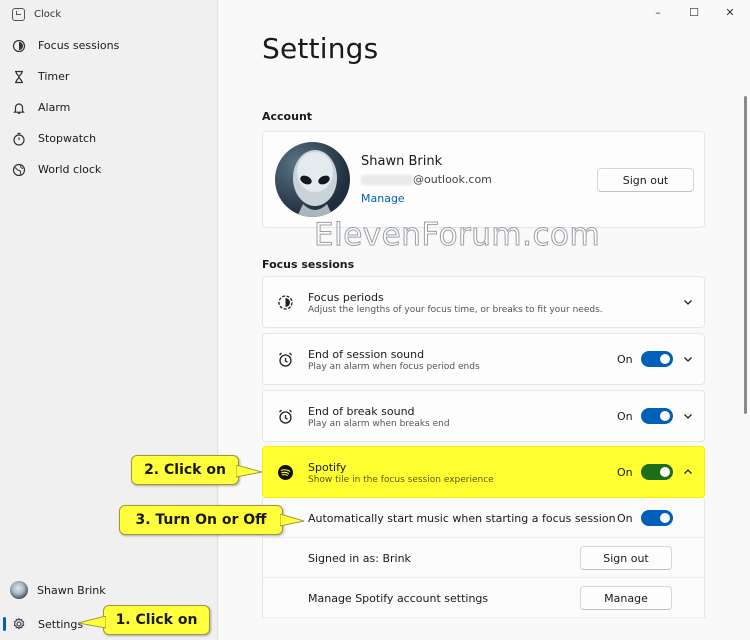 Image resolution: width=750 pixels, height=640 pixels. I want to click on maximize-button: ☐, so click(694, 12).